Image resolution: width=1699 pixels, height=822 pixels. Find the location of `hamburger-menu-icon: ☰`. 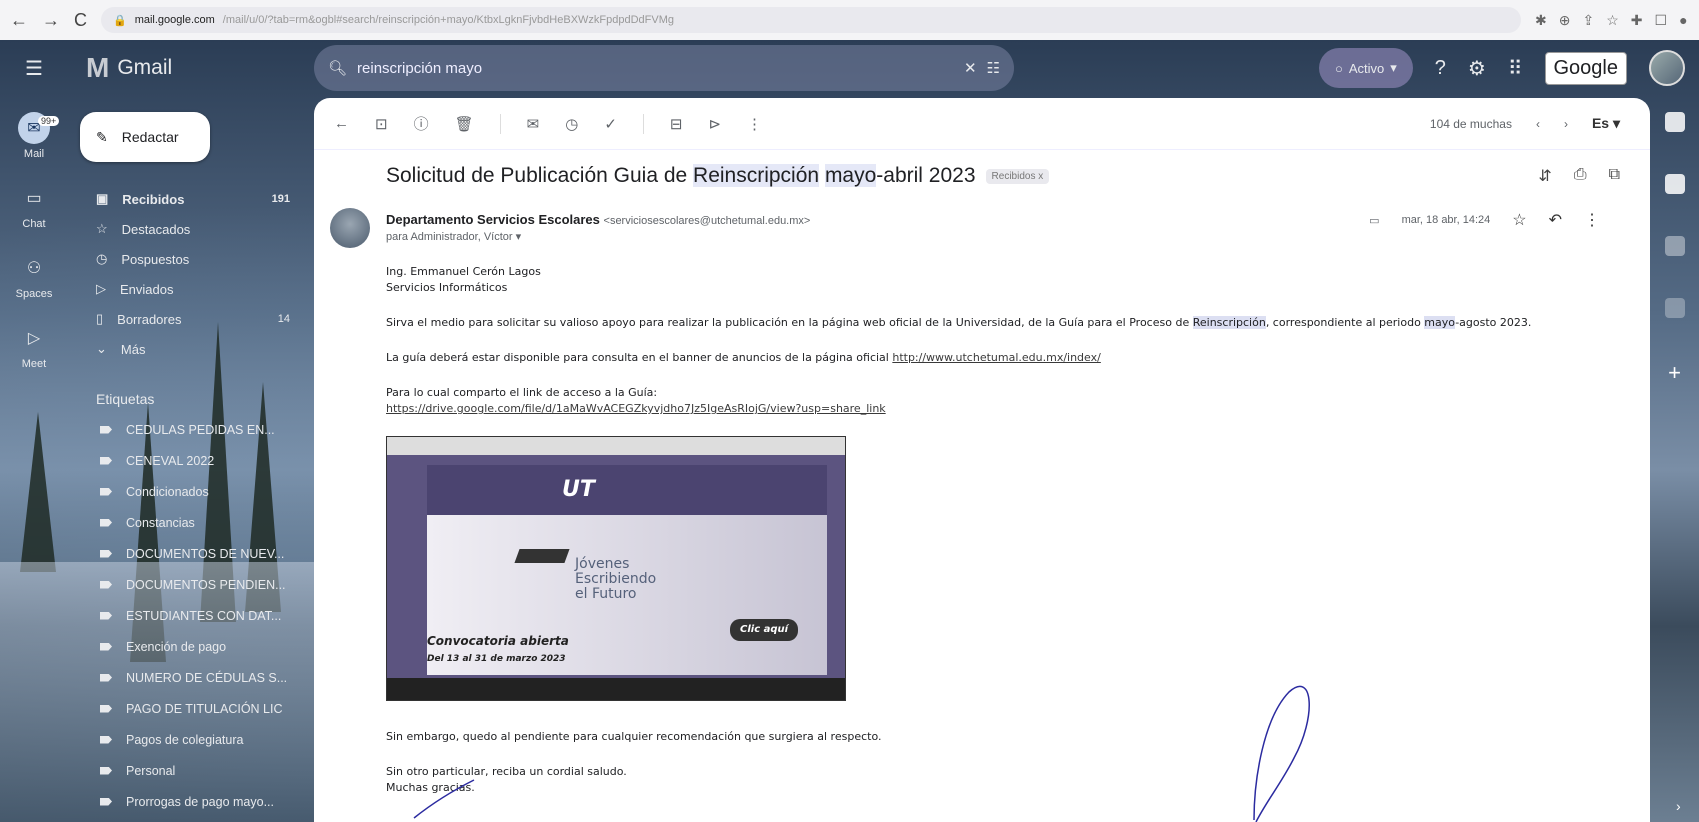

hamburger-menu-icon: ☰ is located at coordinates (34, 68).